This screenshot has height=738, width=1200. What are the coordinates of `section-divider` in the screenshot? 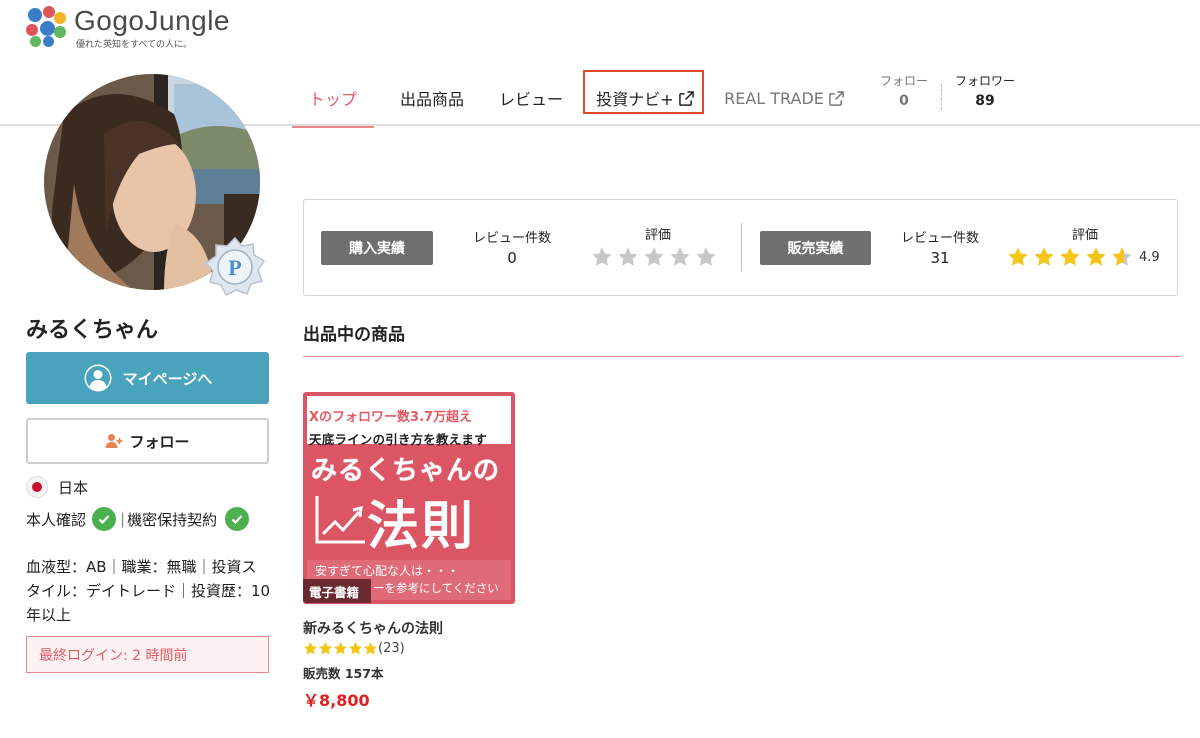 It's located at (741, 356).